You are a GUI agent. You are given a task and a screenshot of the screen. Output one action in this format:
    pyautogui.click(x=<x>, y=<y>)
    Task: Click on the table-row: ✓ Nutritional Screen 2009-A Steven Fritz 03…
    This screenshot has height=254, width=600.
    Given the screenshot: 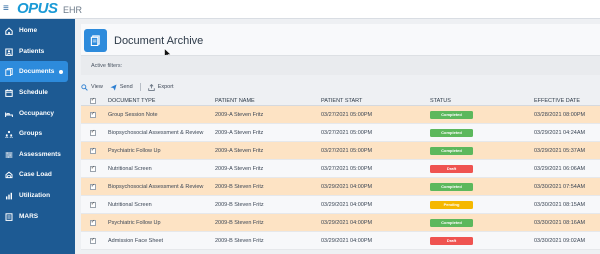 What is the action you would take?
    pyautogui.click(x=340, y=169)
    